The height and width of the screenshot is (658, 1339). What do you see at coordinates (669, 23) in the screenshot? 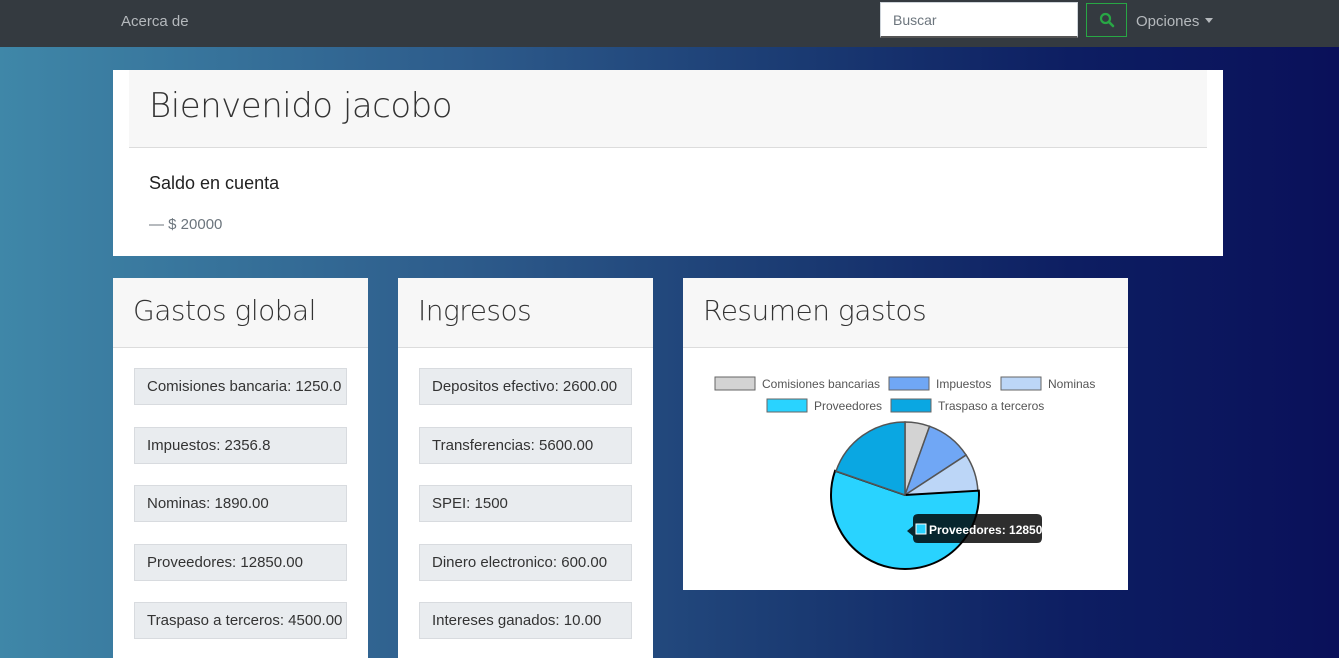
I see `top-navbar: Acerca de Opciones` at bounding box center [669, 23].